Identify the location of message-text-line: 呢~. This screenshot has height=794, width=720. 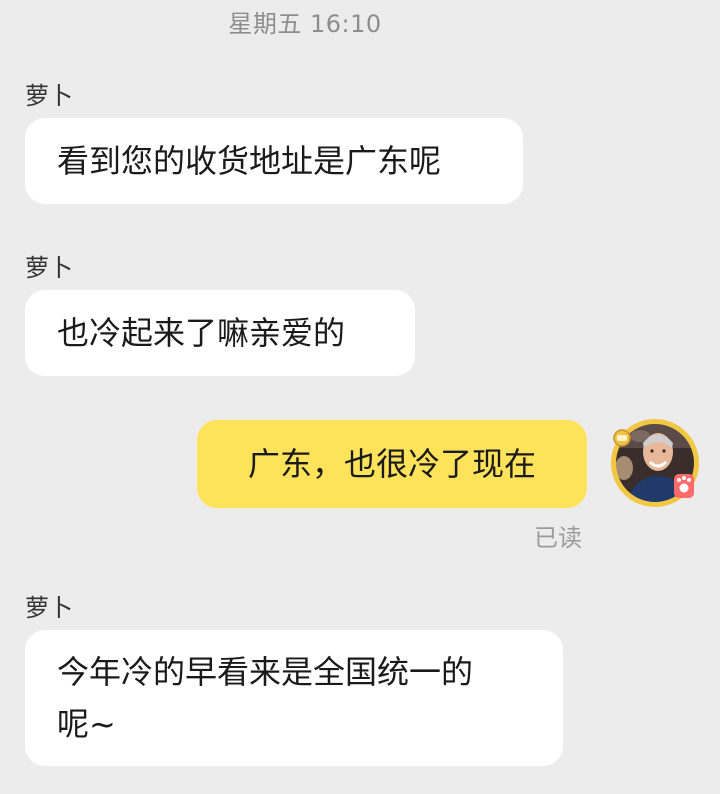
(86, 724).